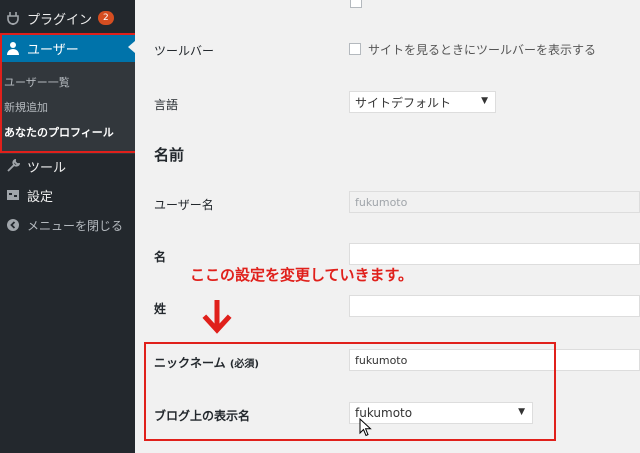  Describe the element at coordinates (403, 102) in the screenshot. I see `language-select-value: サイトデフォルト` at that location.